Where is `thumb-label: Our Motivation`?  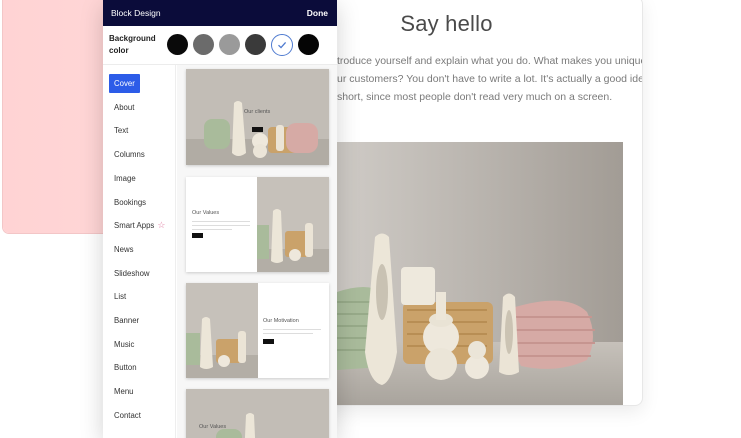
thumb-label: Our Motivation is located at coordinates (281, 321).